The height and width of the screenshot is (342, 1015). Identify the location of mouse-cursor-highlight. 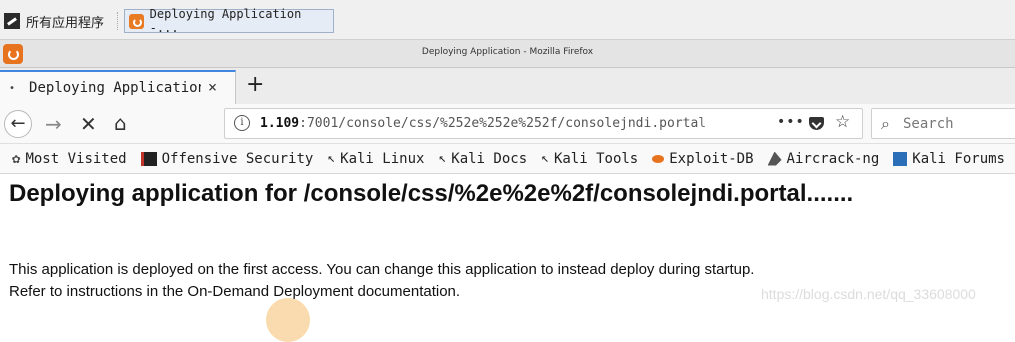
(288, 320).